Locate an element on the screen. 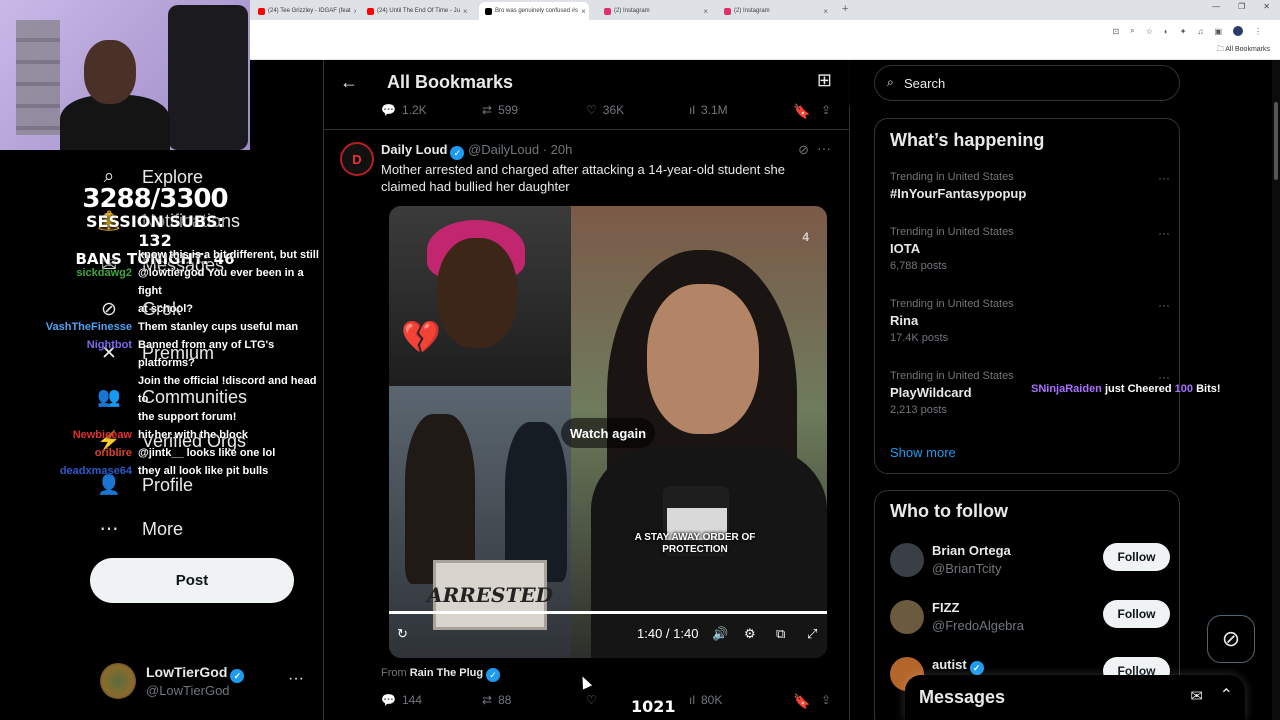 This screenshot has height=720, width=1280. reply-button: 💬 144 is located at coordinates (401, 700).